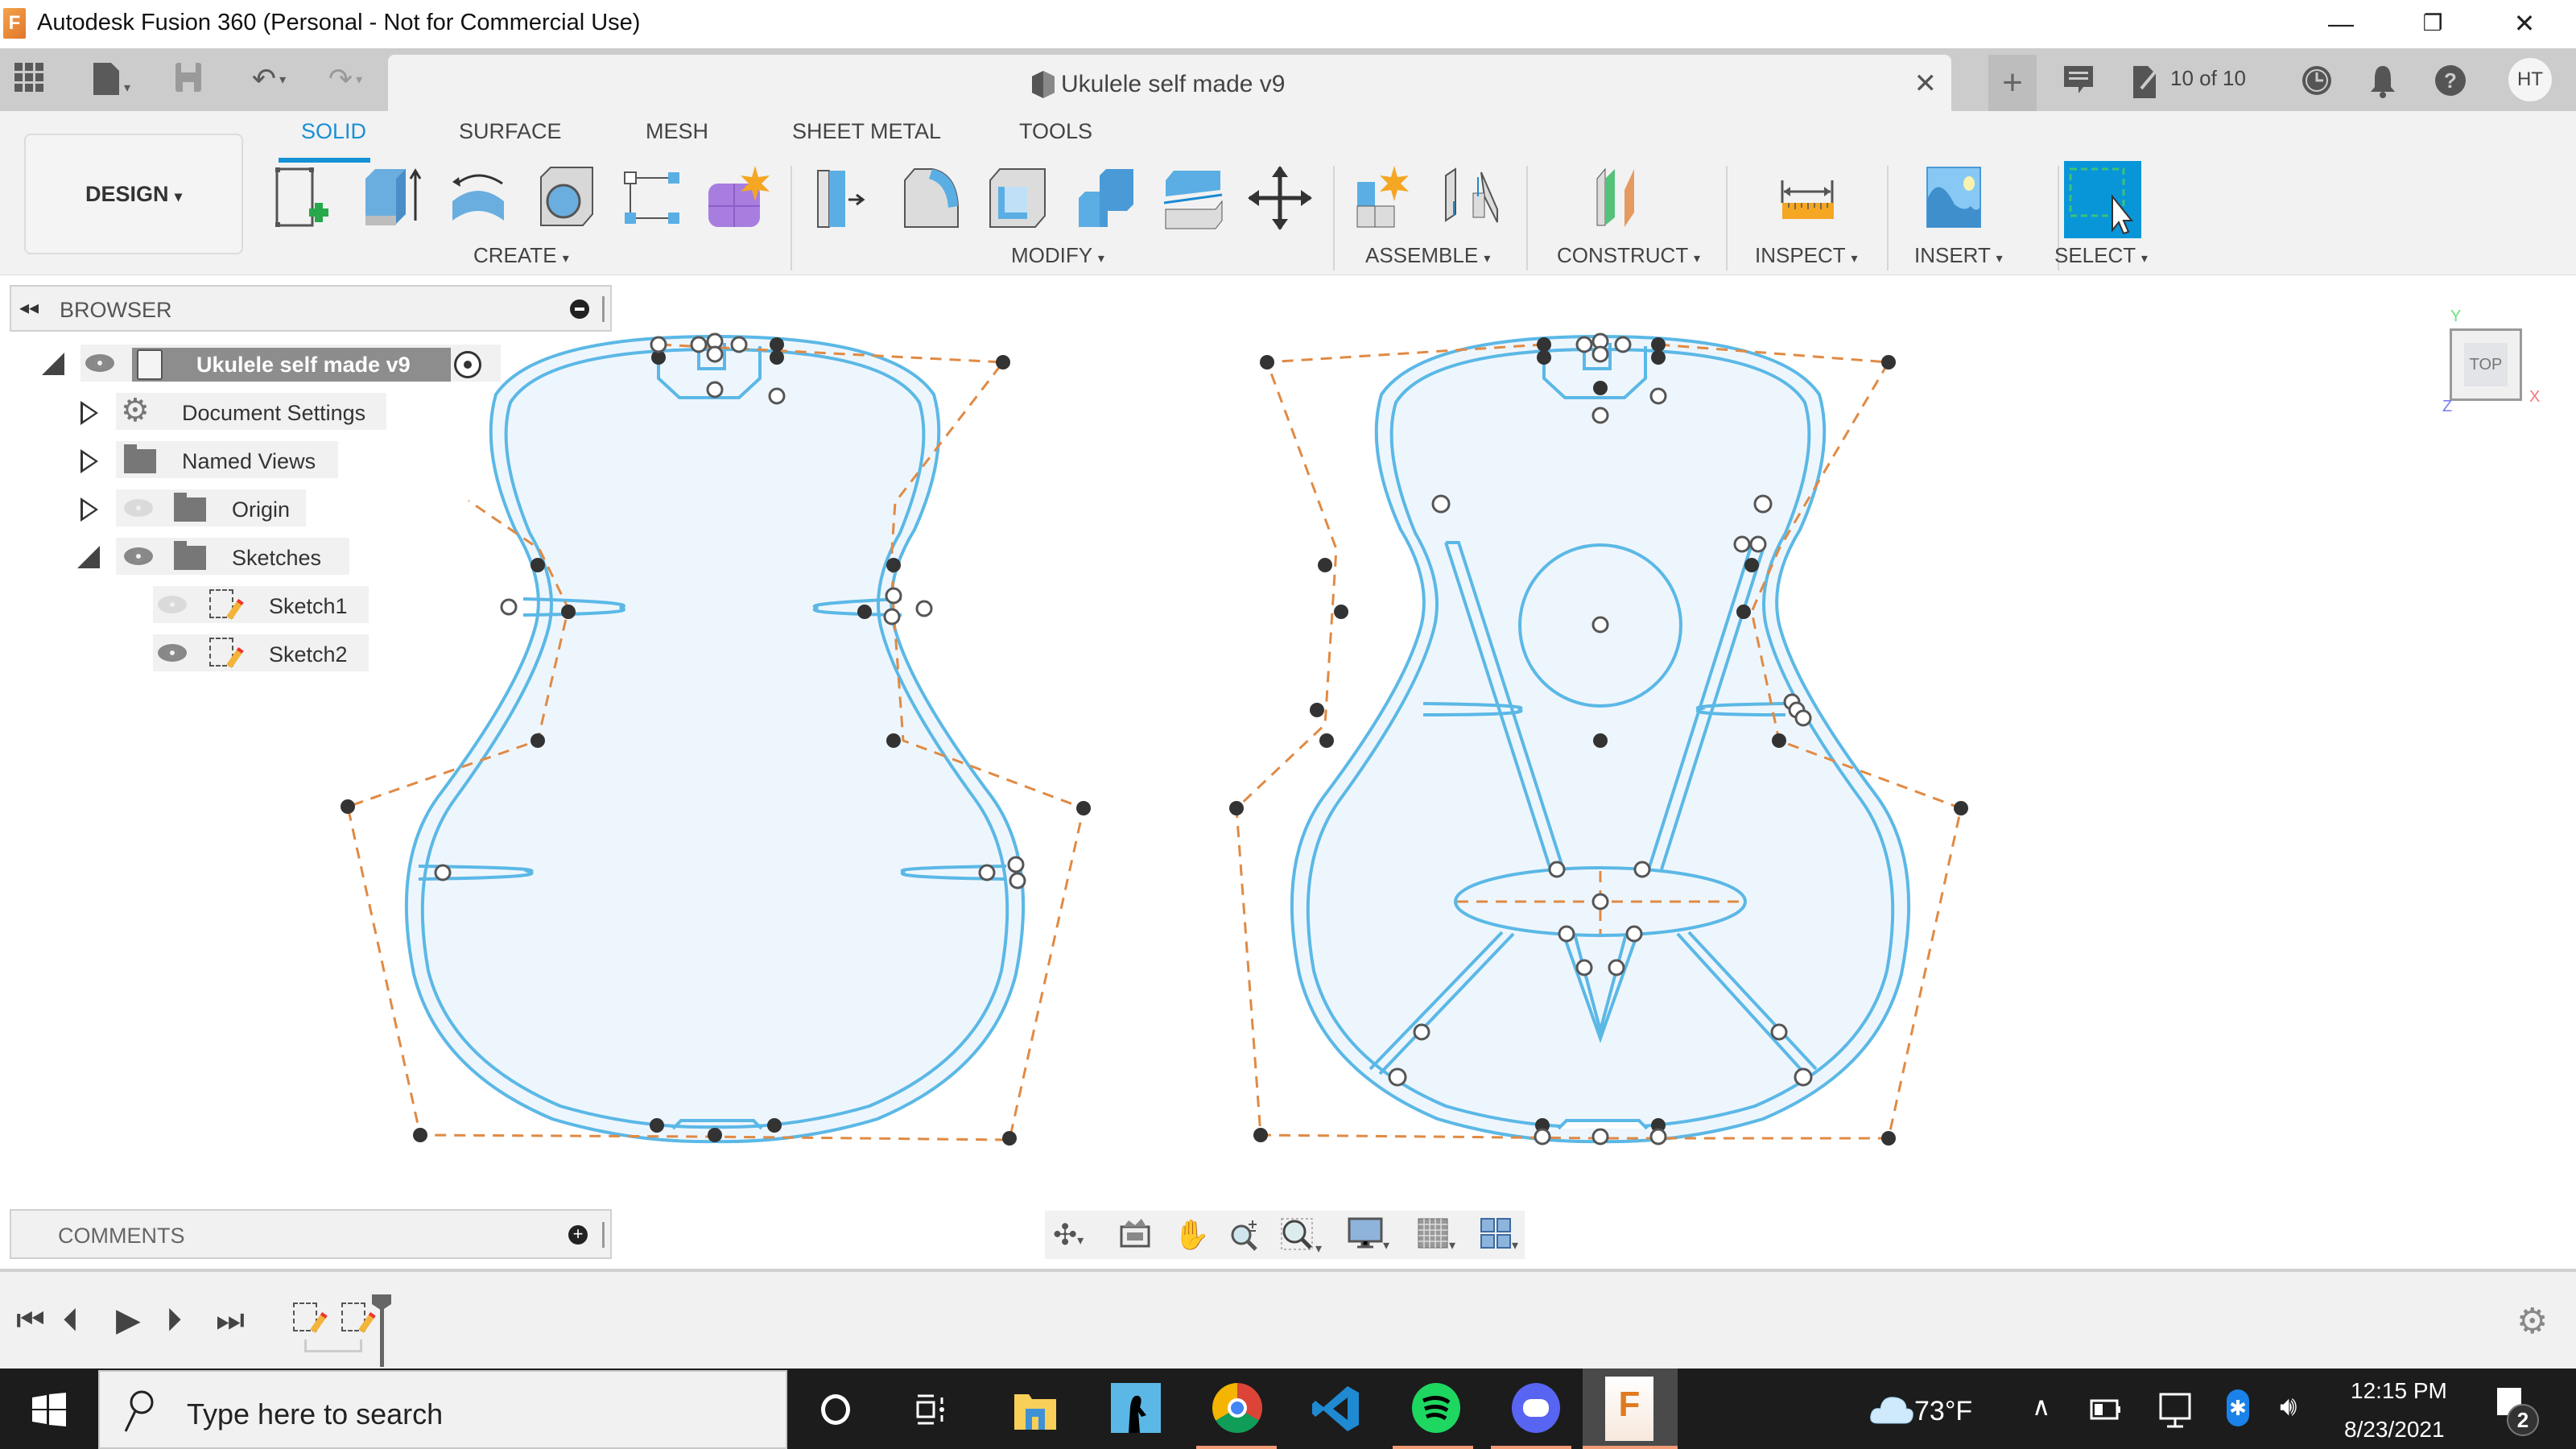 Image resolution: width=2576 pixels, height=1449 pixels. Describe the element at coordinates (1628, 255) in the screenshot. I see `construct-menu: CONSTRUCT ▾` at that location.